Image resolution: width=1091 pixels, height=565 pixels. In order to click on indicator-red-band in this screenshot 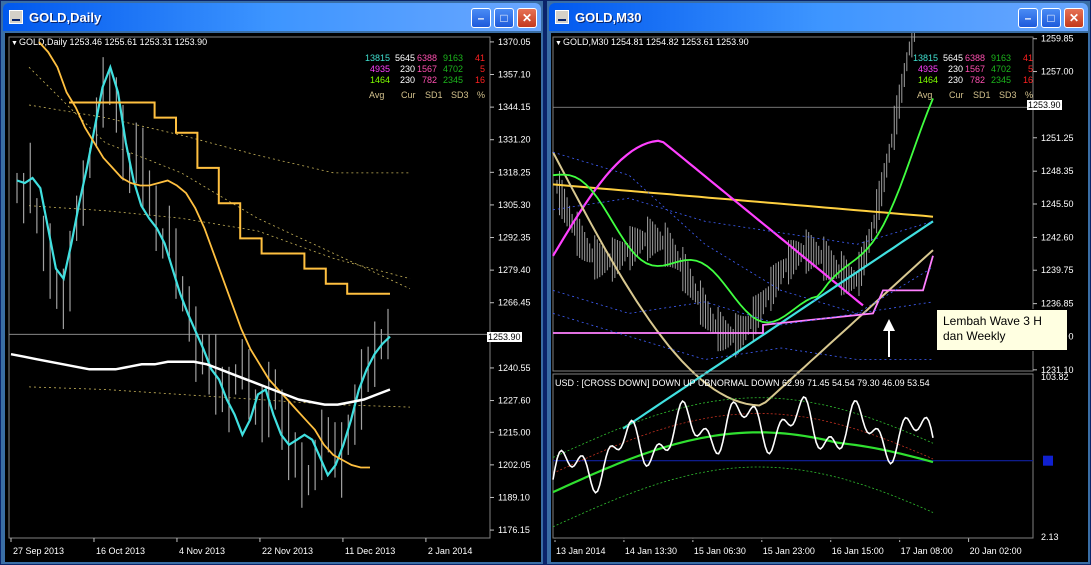, I will do `click(743, 443)`.